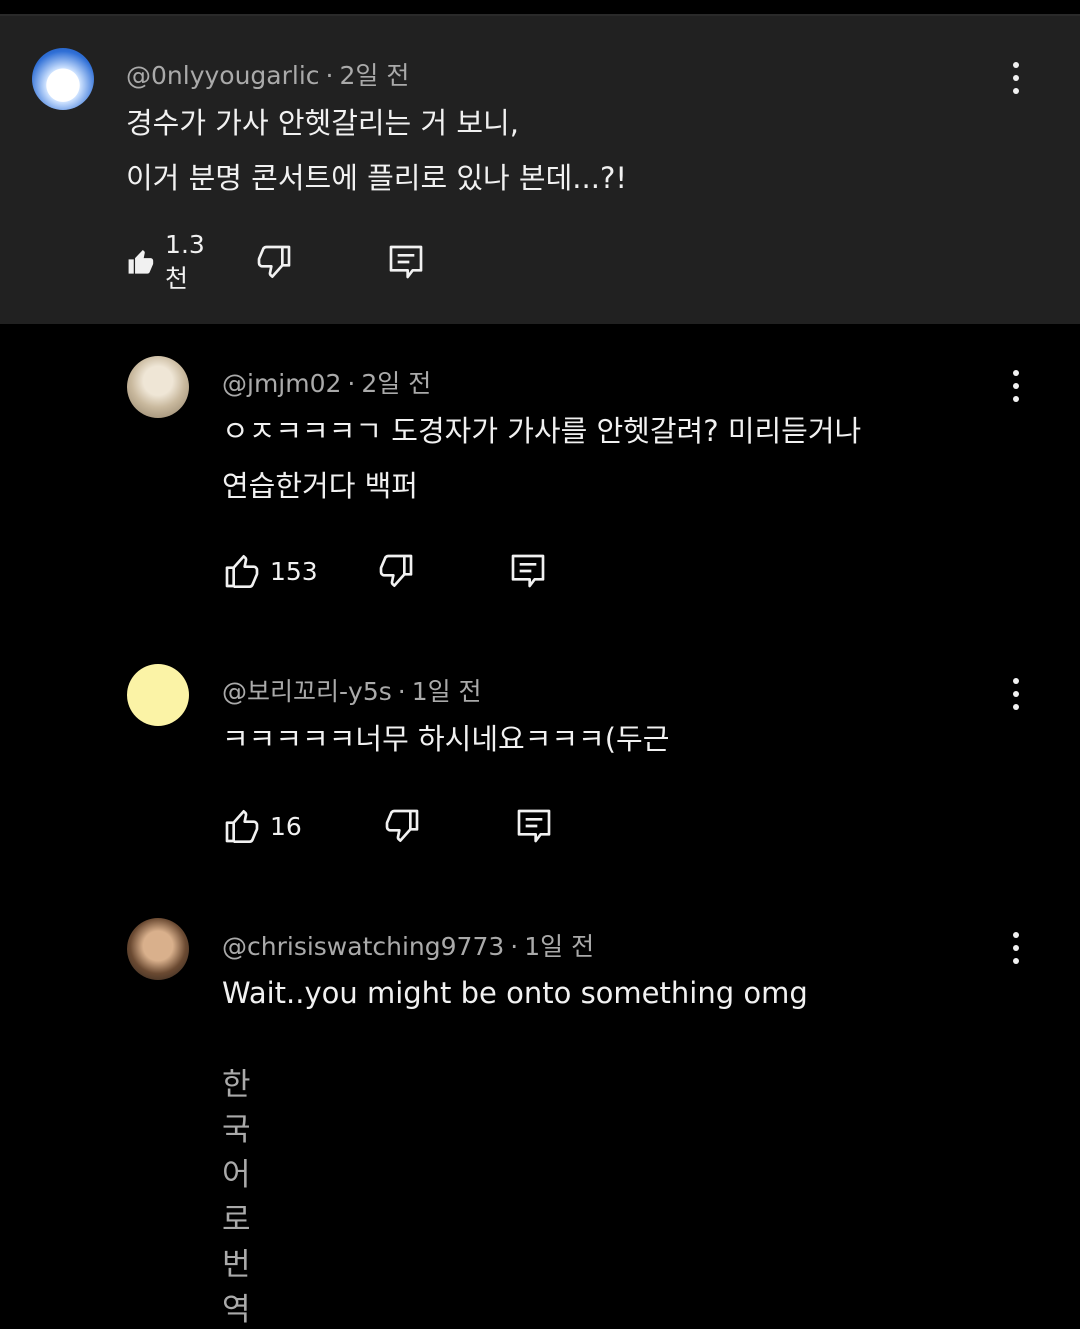 The height and width of the screenshot is (1329, 1080). I want to click on comment-actions: 1.3천, so click(276, 261).